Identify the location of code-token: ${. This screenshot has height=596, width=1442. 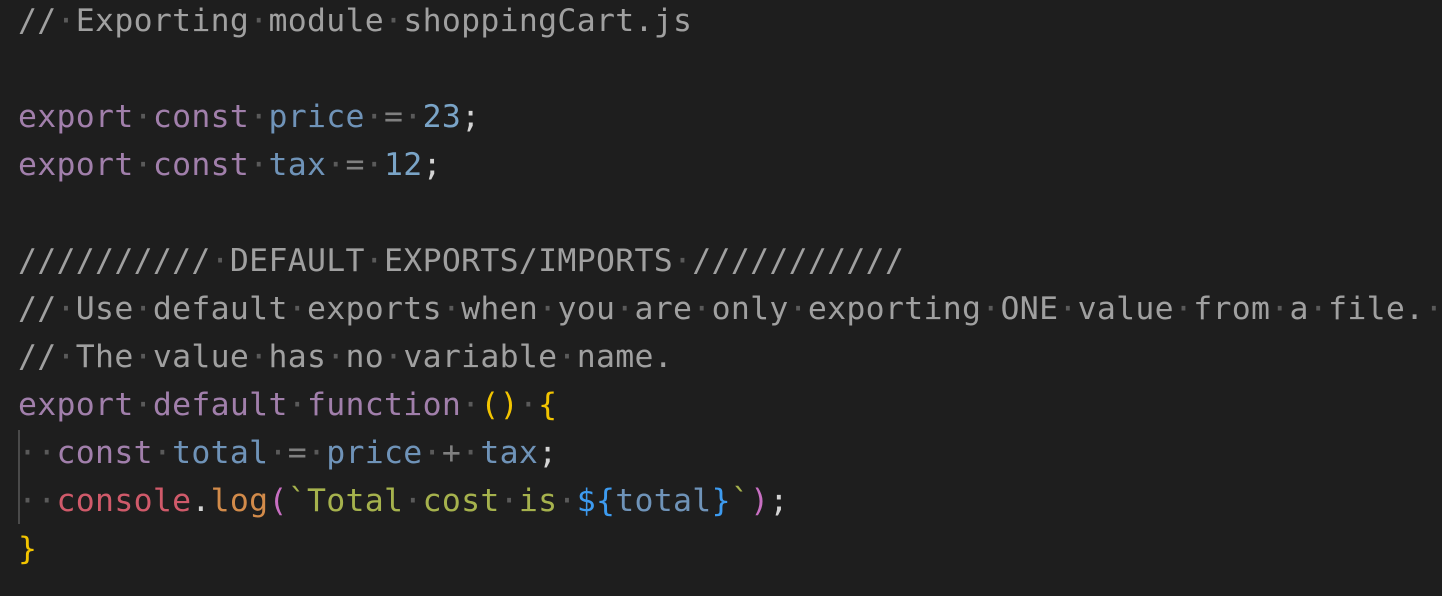
(596, 501).